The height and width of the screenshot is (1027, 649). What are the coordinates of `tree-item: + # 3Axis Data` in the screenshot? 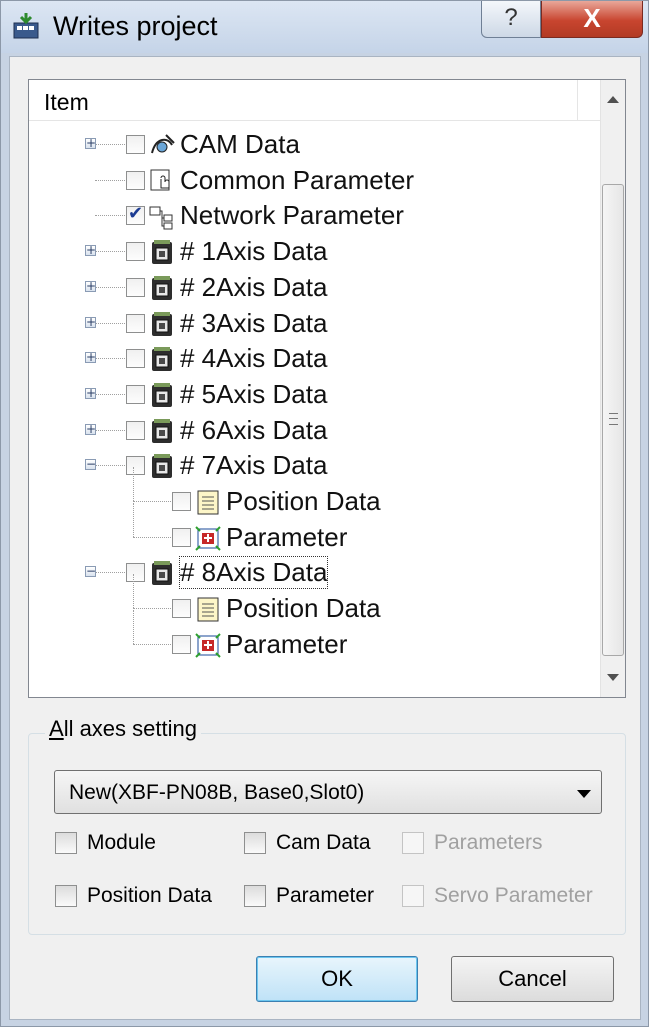 It's located at (314, 324).